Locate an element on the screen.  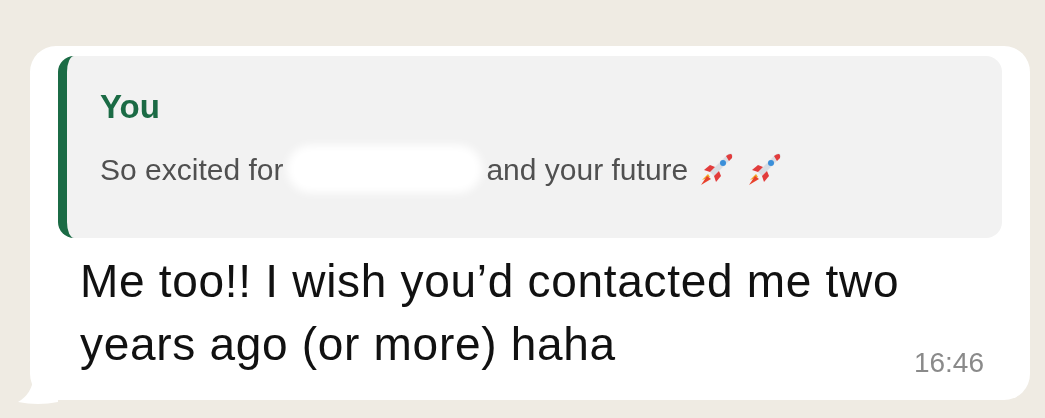
quote-text: and your future is located at coordinates (587, 169).